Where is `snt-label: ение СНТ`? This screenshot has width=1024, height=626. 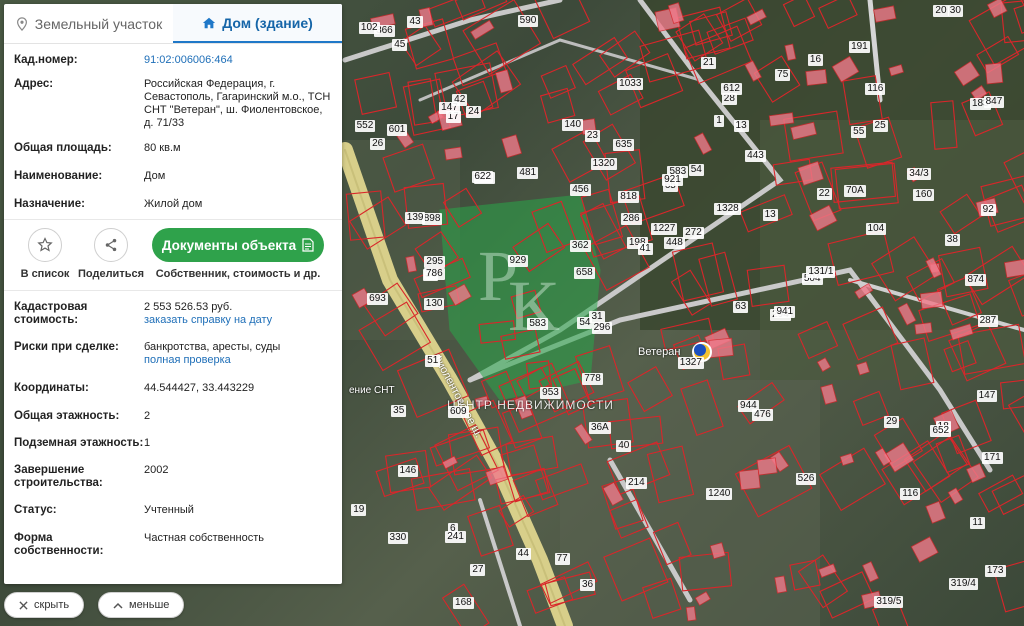
snt-label: ение СНТ is located at coordinates (372, 390).